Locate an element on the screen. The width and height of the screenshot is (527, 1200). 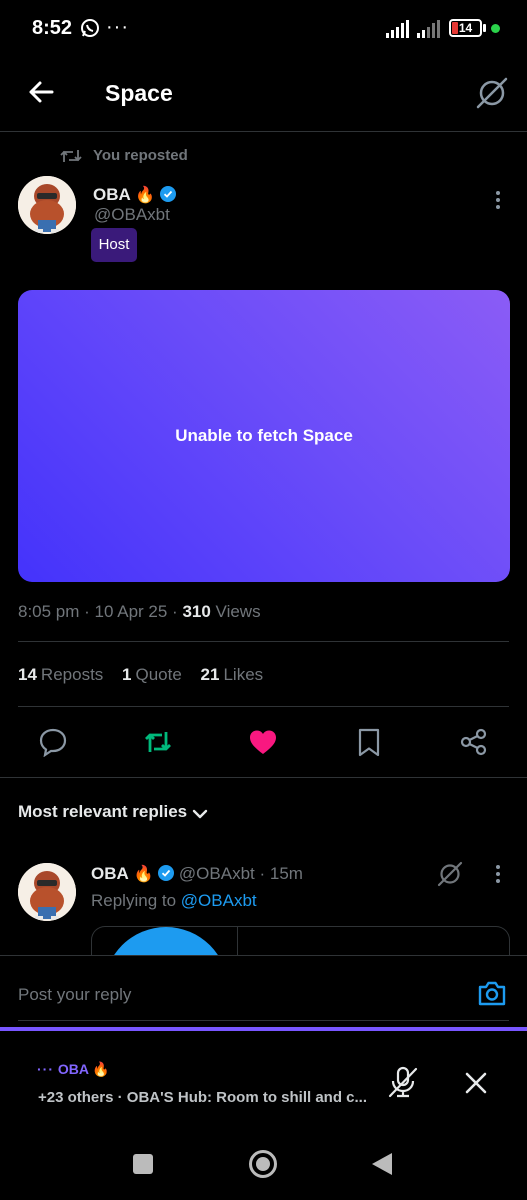
reply-author-handle: @OBAxbt is located at coordinates (217, 873).